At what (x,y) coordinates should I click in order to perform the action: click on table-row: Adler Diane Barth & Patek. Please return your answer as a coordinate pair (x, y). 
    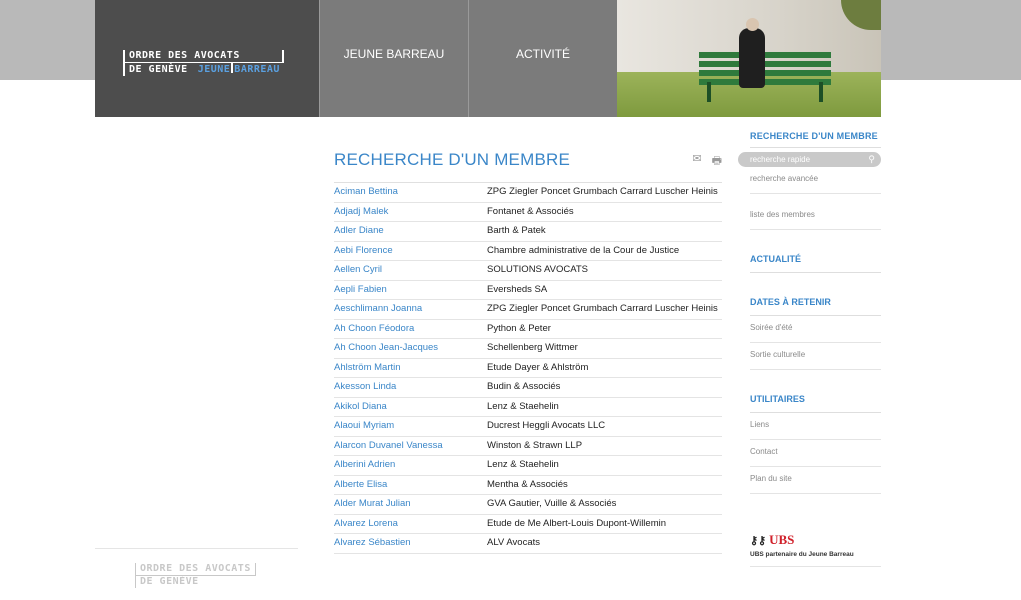
    Looking at the image, I should click on (528, 232).